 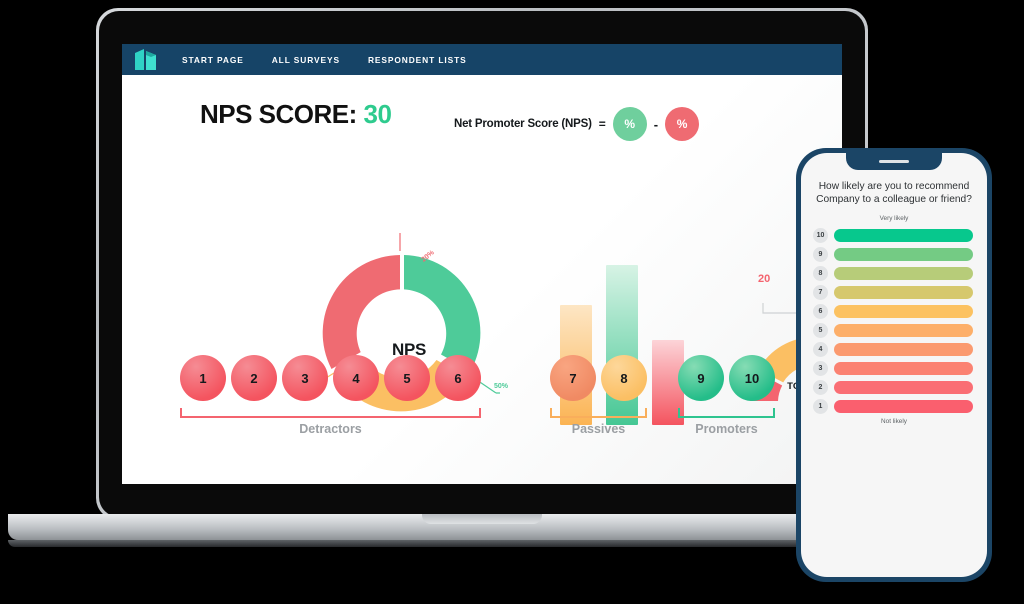 I want to click on rating-number-3: 3, so click(x=820, y=368).